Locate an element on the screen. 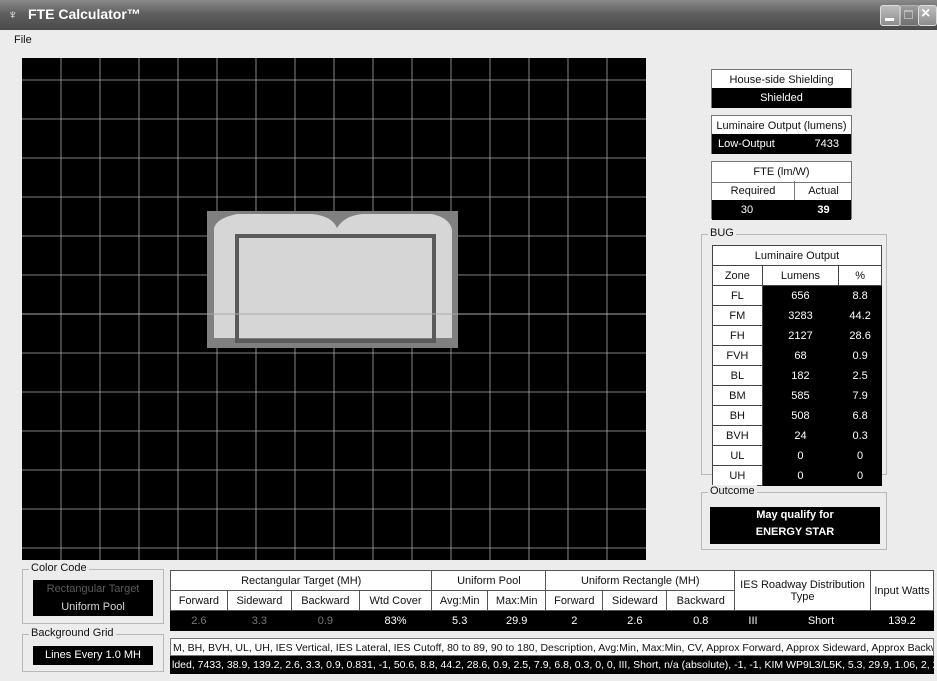 Image resolution: width=937 pixels, height=681 pixels. maximize-icon is located at coordinates (908, 14).